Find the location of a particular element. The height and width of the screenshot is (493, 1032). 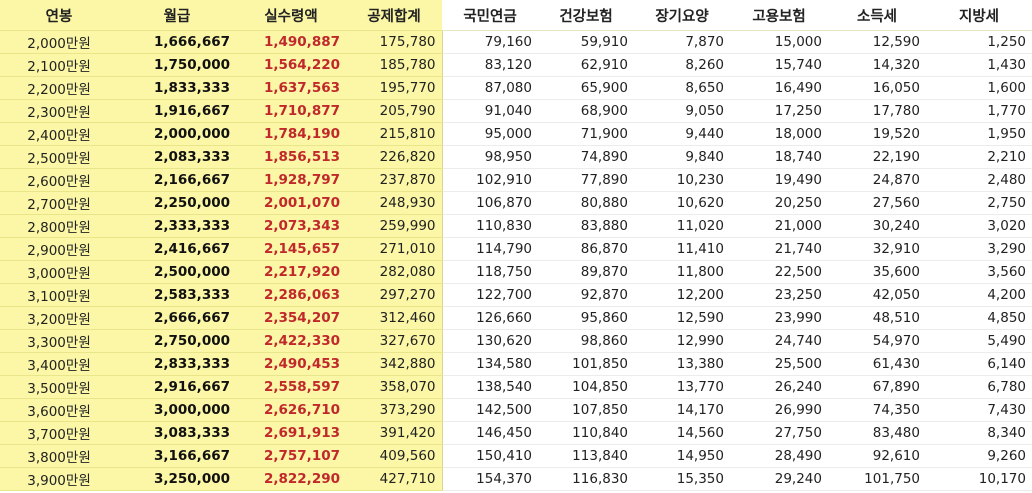

monthly-salary-cell: 3,083,333 is located at coordinates (177, 433).